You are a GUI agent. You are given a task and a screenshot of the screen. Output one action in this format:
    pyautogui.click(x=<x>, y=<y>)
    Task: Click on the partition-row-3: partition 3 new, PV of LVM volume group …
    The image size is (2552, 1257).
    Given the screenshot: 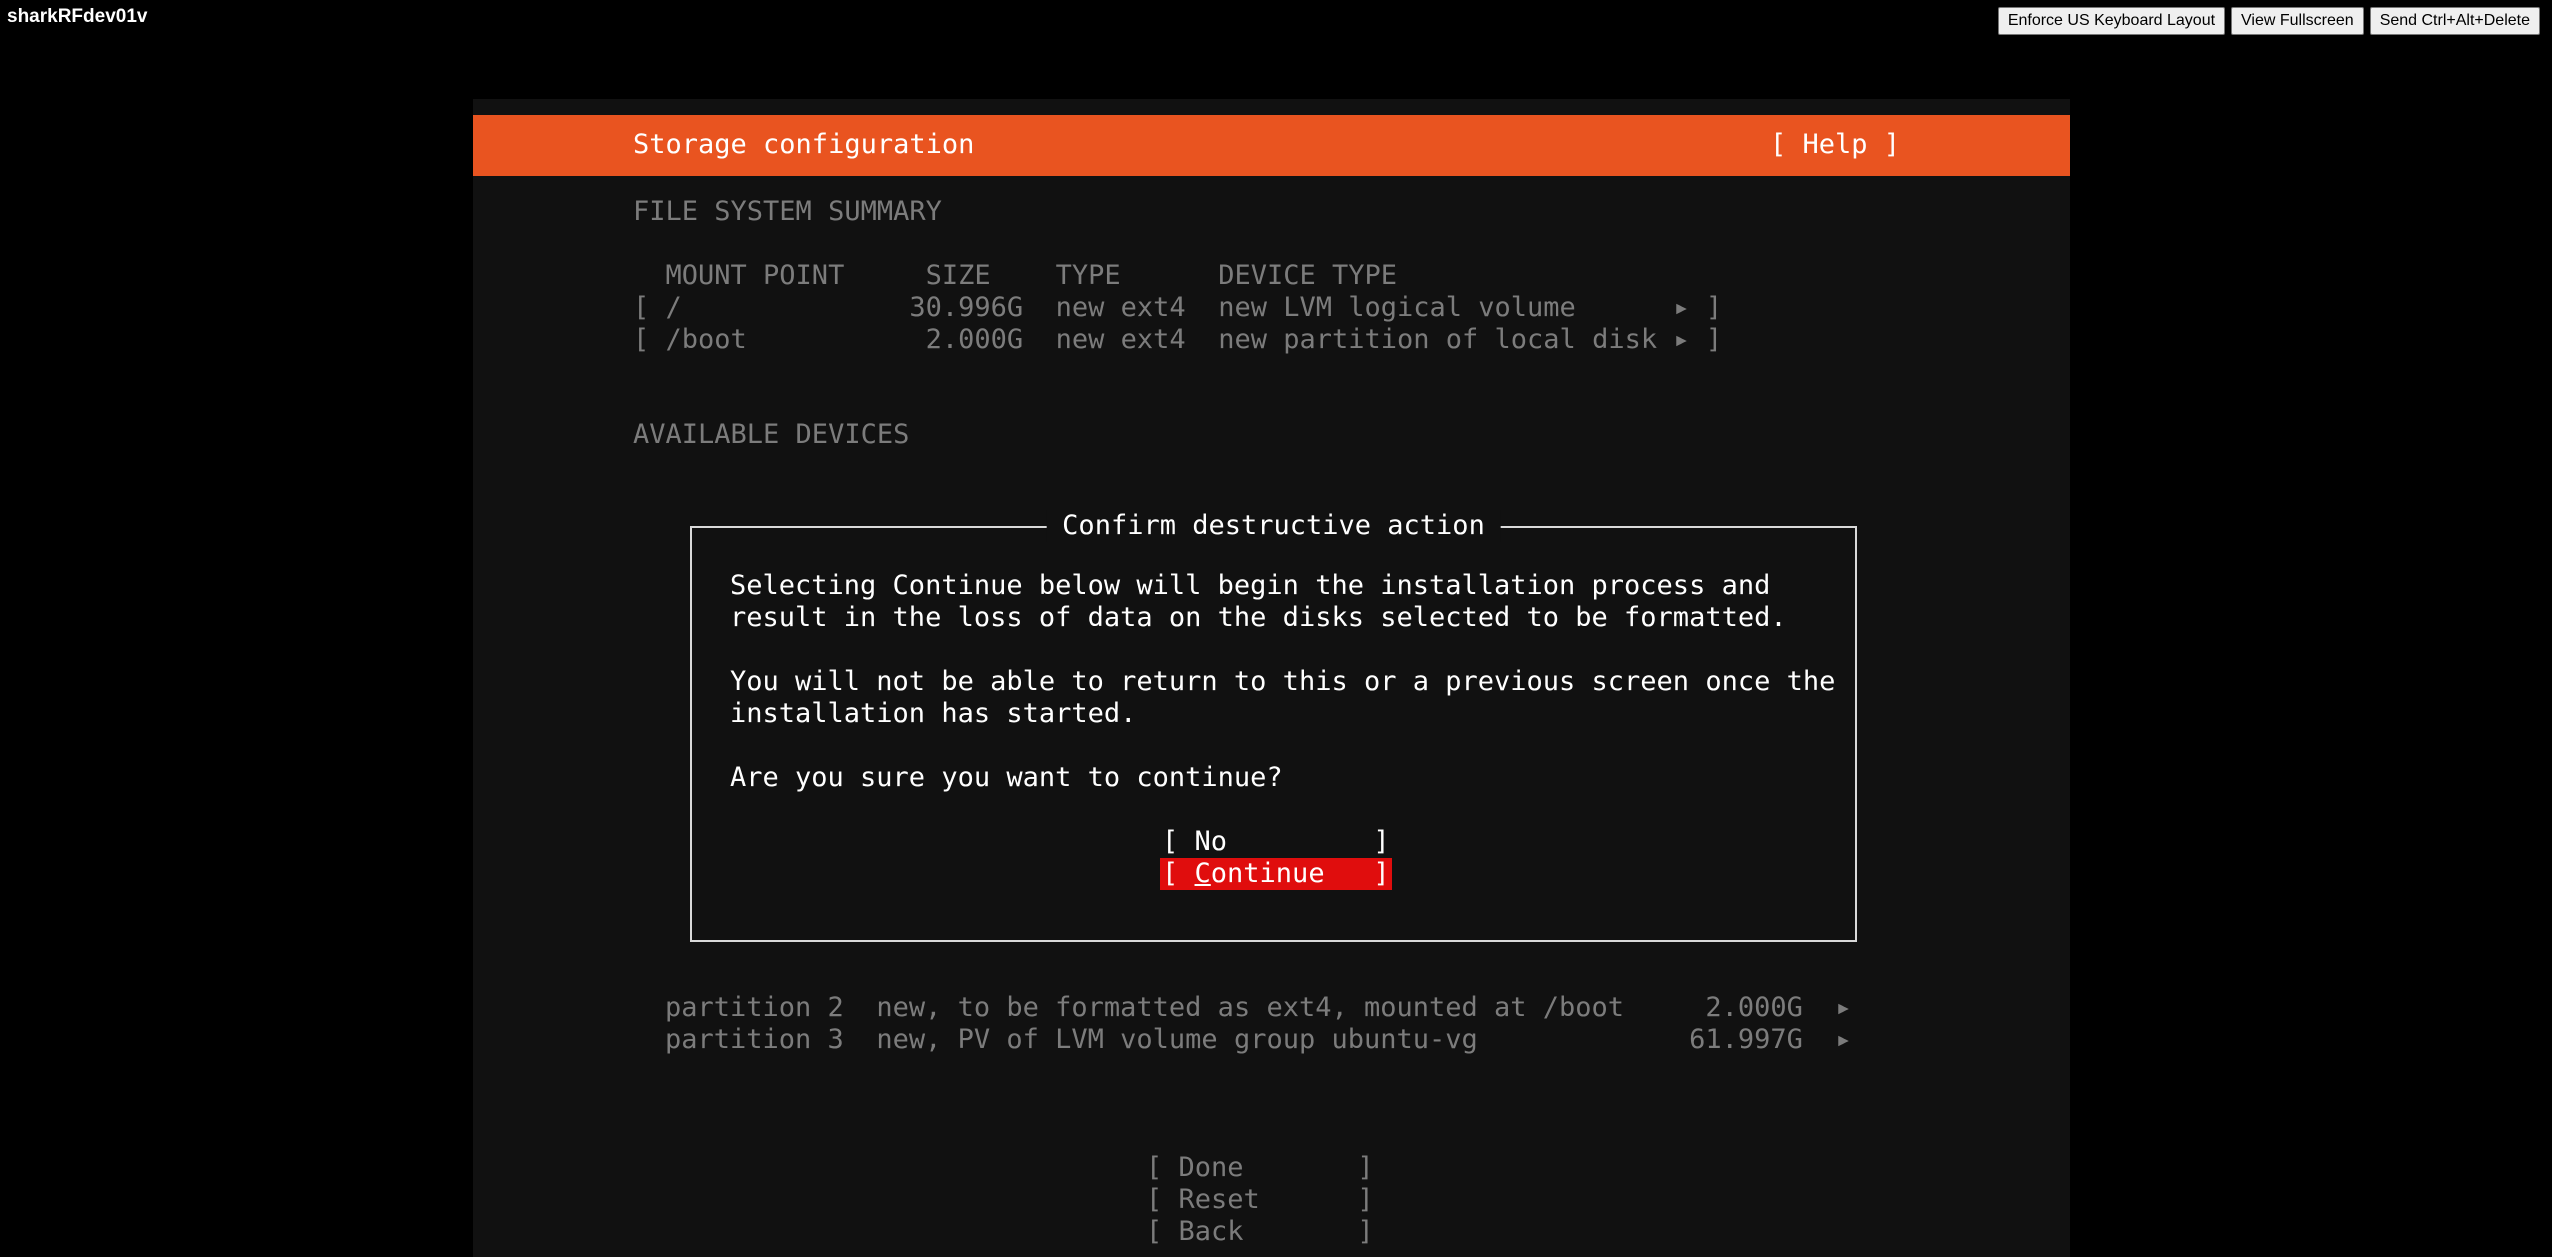 What is the action you would take?
    pyautogui.click(x=1258, y=1040)
    